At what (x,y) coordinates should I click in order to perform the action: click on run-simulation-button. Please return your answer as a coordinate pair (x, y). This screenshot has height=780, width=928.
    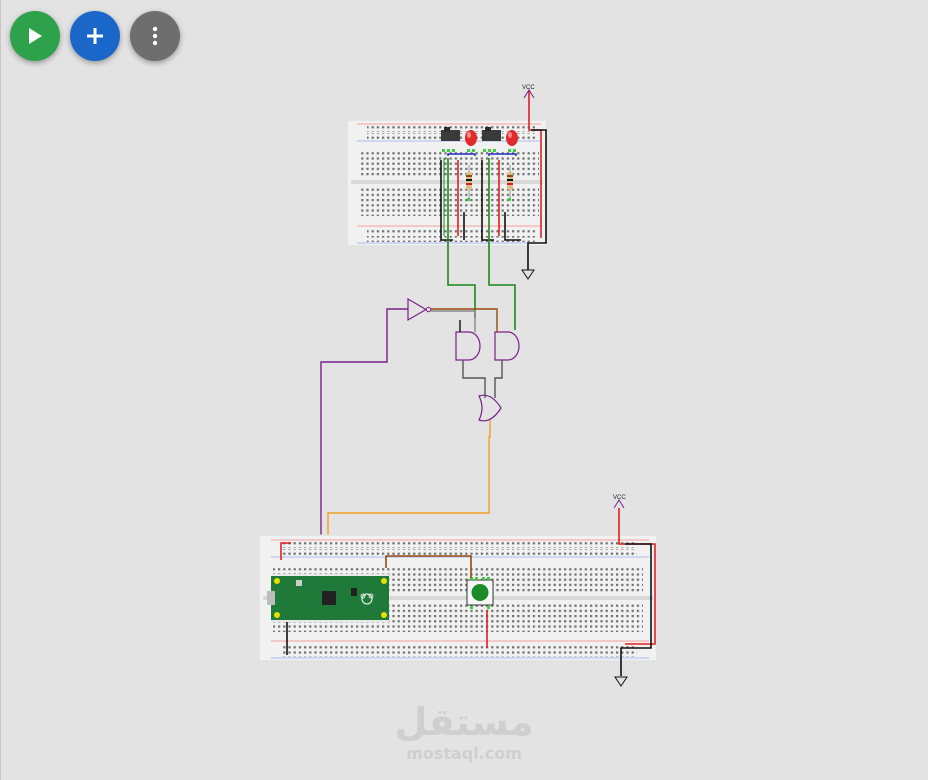
    Looking at the image, I should click on (35, 36).